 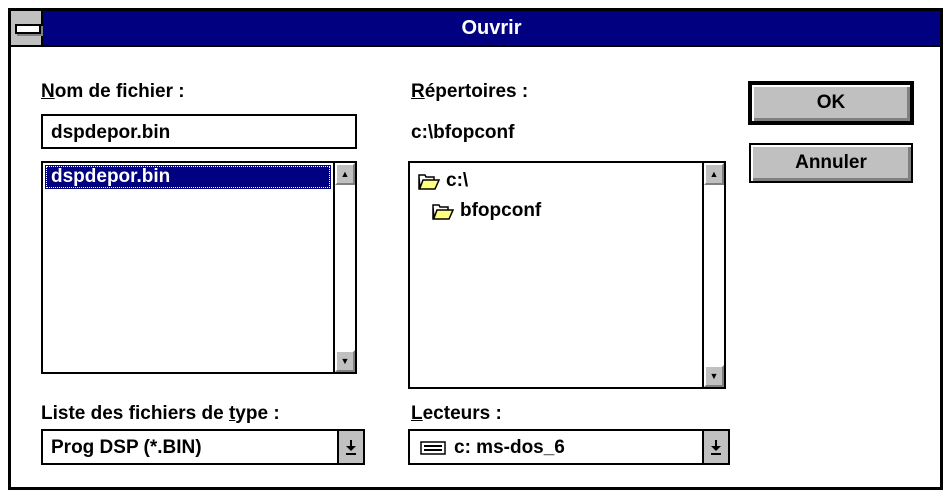 I want to click on directory-item-label: c:\, so click(x=457, y=180).